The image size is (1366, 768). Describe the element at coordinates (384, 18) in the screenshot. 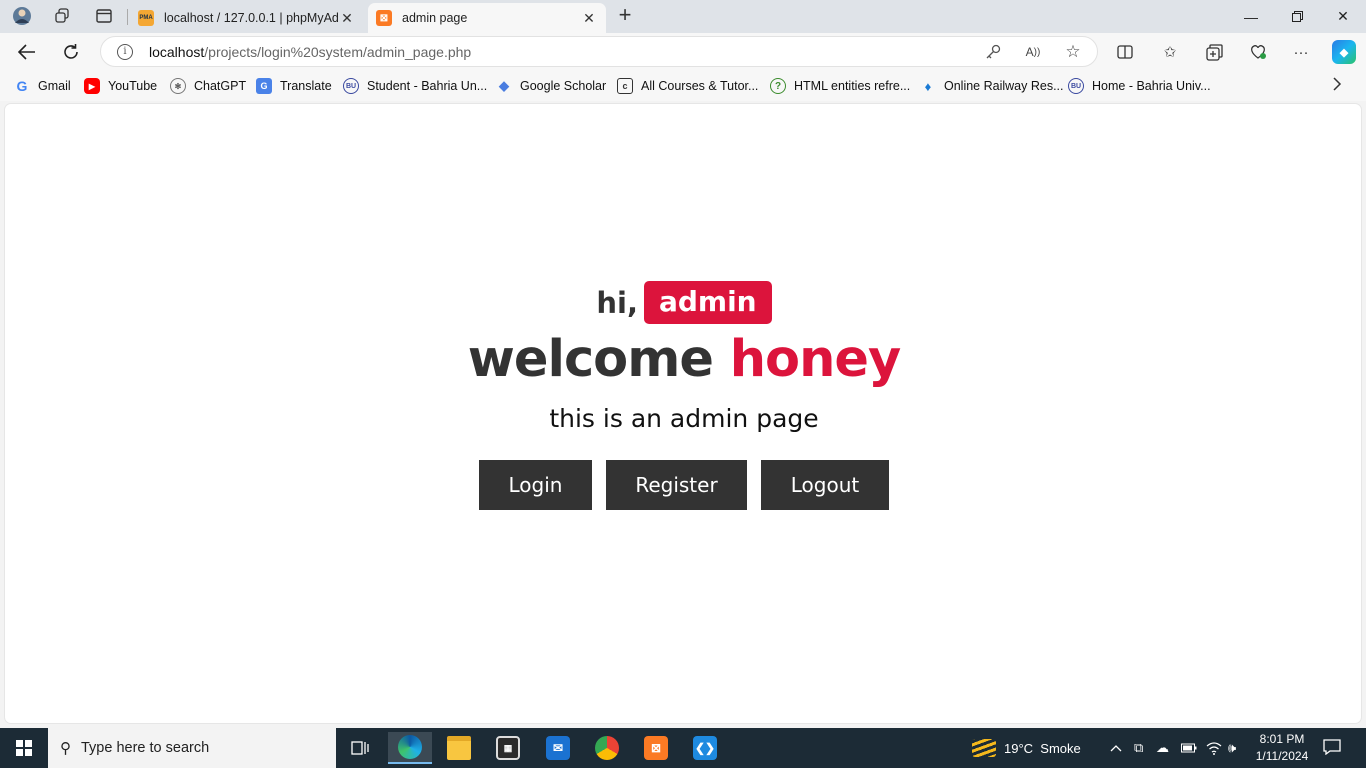

I see `xampp-icon: ⊠` at that location.